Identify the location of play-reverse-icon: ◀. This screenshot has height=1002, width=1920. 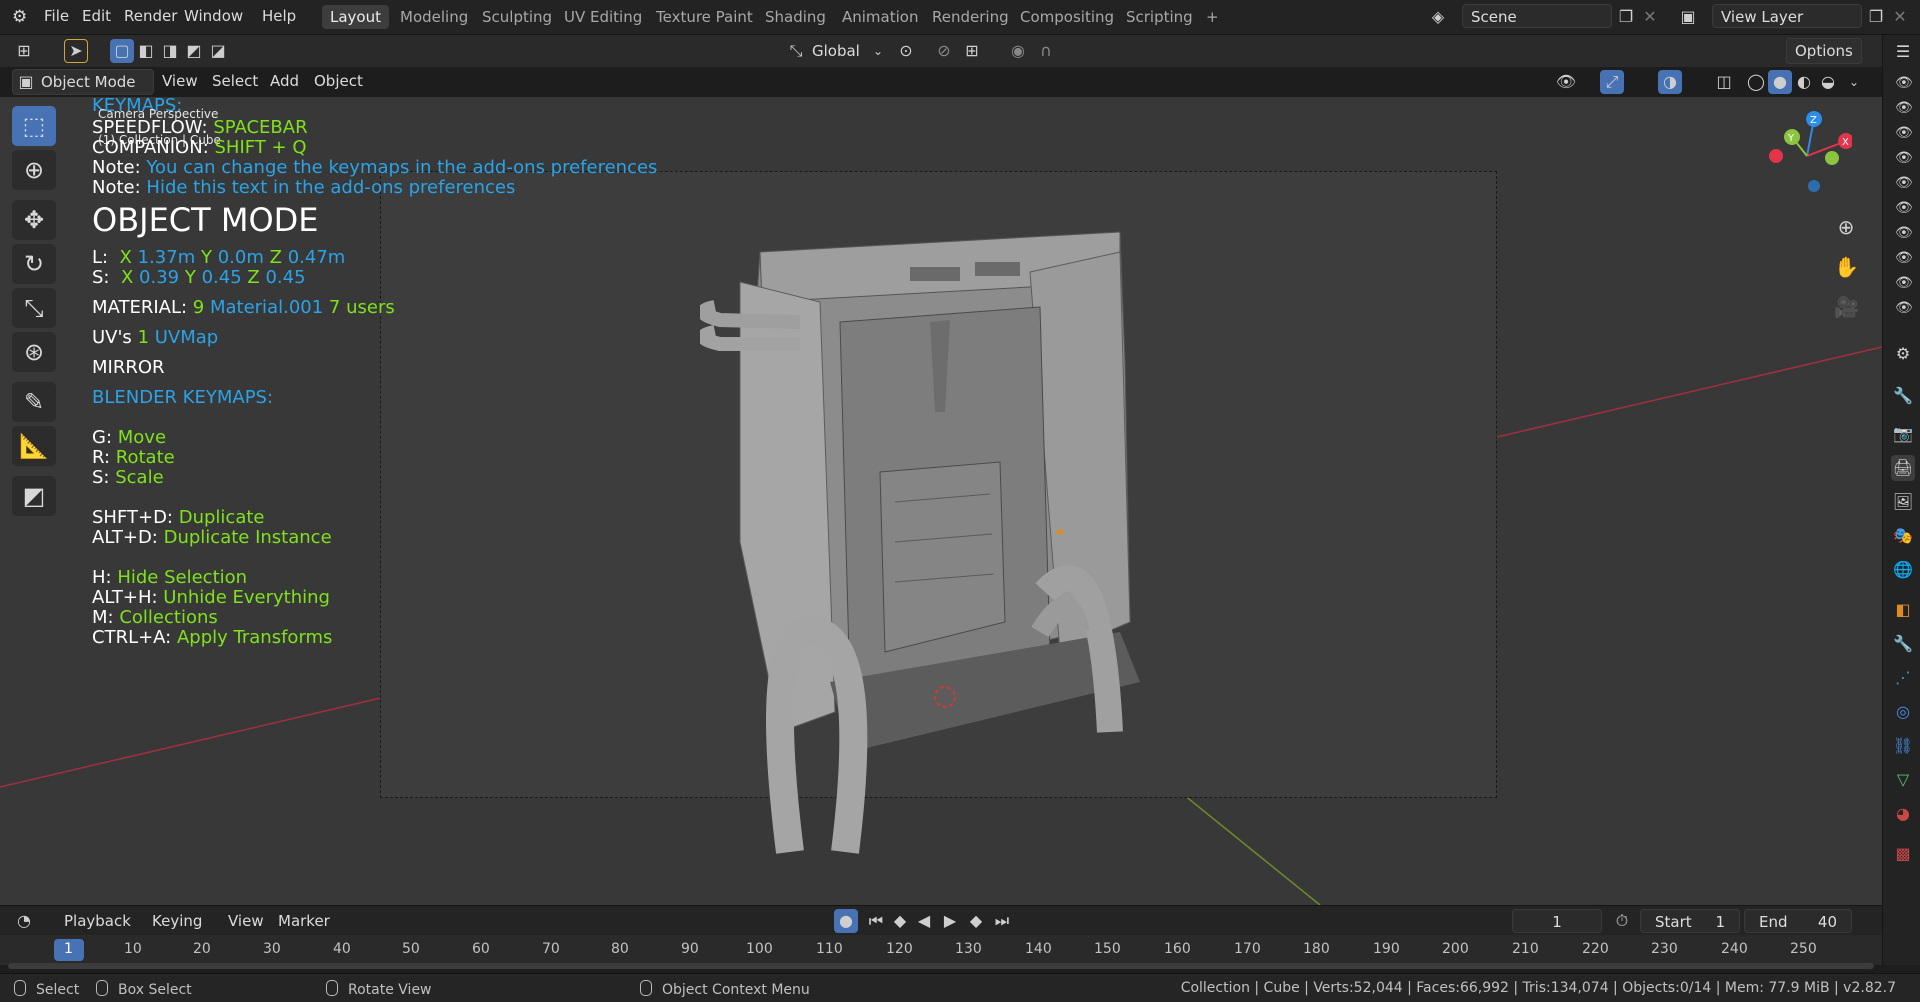
(924, 921).